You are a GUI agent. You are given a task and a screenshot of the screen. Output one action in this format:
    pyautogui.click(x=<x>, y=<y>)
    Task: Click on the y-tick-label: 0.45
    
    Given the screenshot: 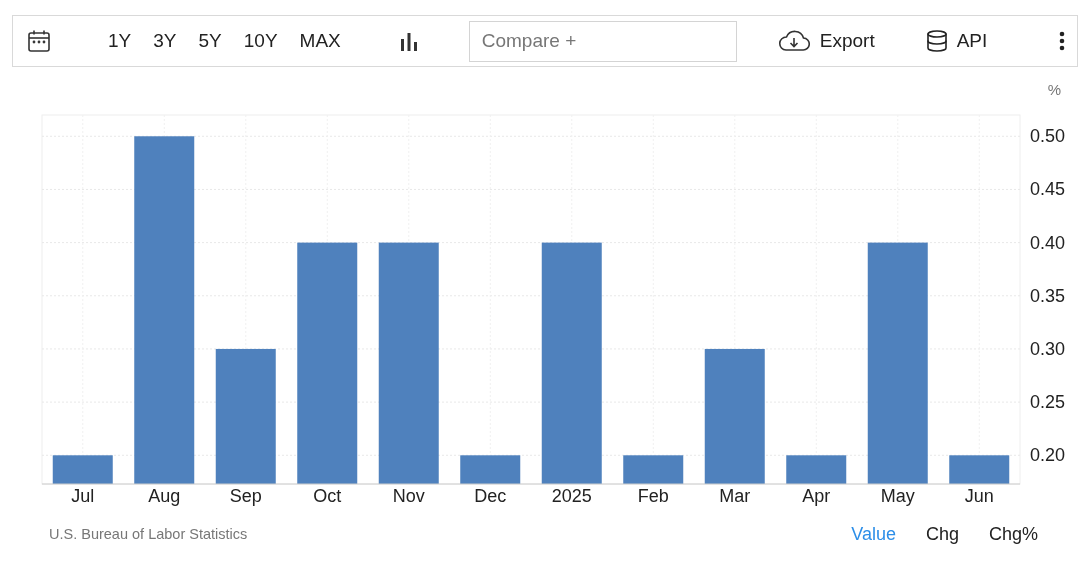 What is the action you would take?
    pyautogui.click(x=1048, y=189)
    